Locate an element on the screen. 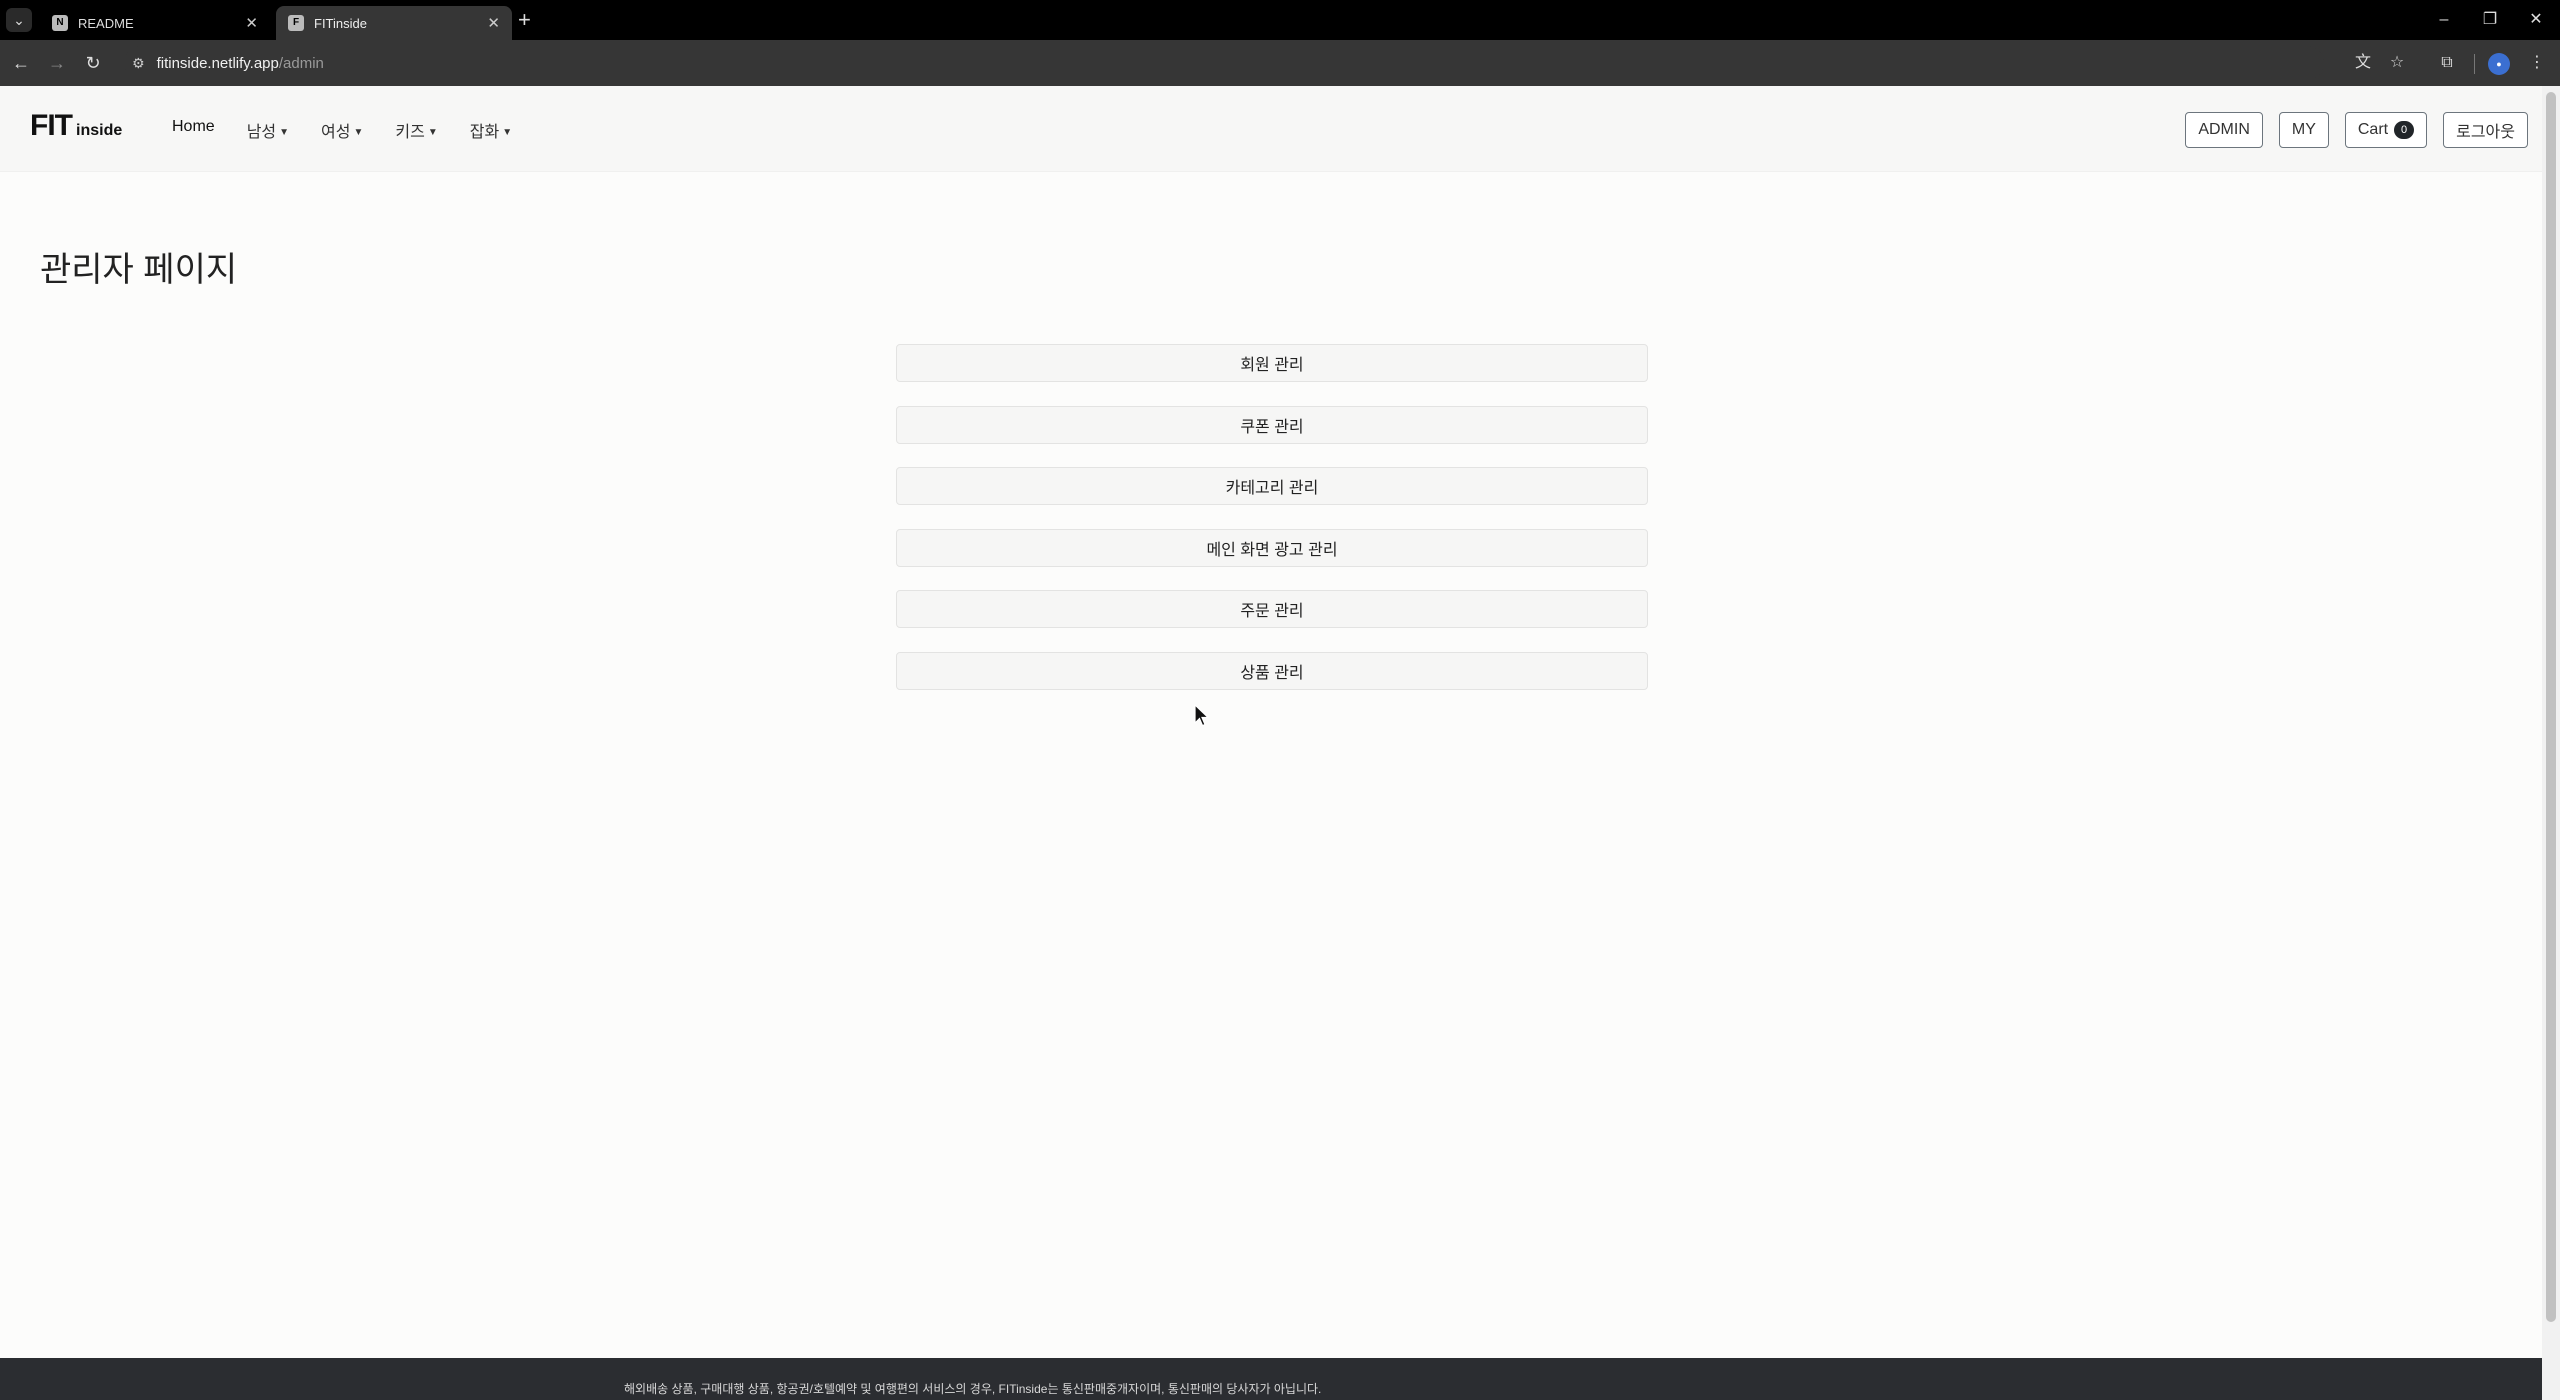  site-logo: FIT inside is located at coordinates (76, 125).